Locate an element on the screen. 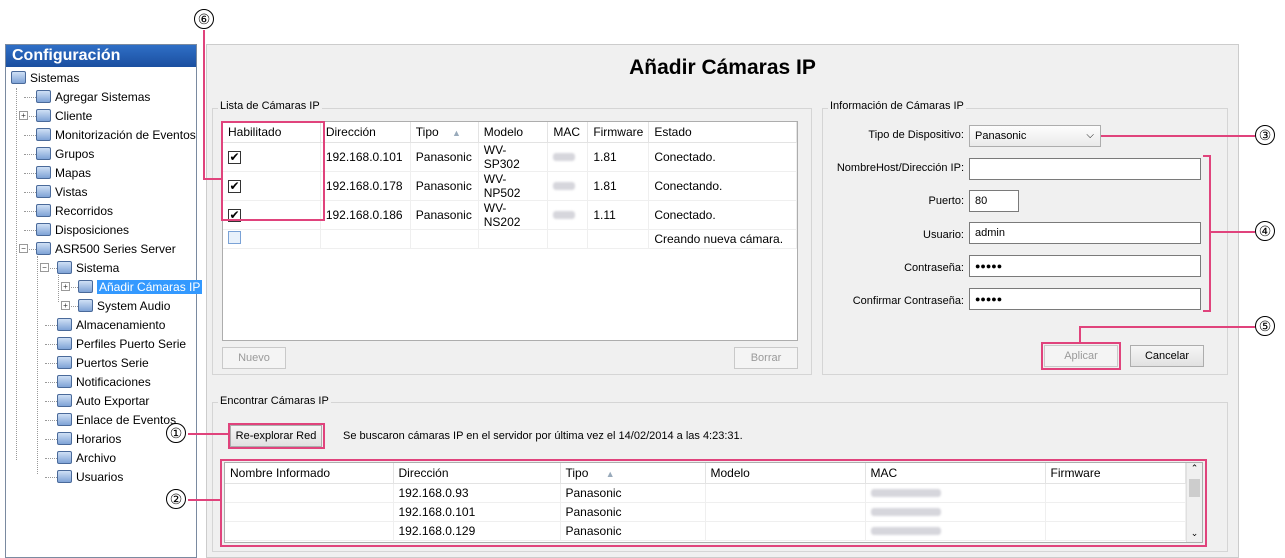 The width and height of the screenshot is (1285, 558). sidebar-item-system-audio: System Audio is located at coordinates (124, 306).